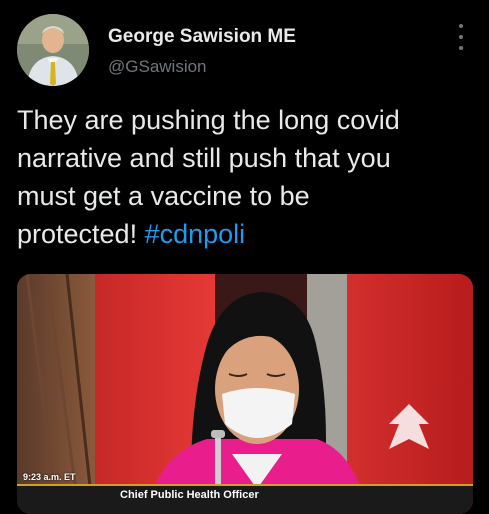  What do you see at coordinates (208, 120) in the screenshot?
I see `tweet-text-line: They are pushing the long covid` at bounding box center [208, 120].